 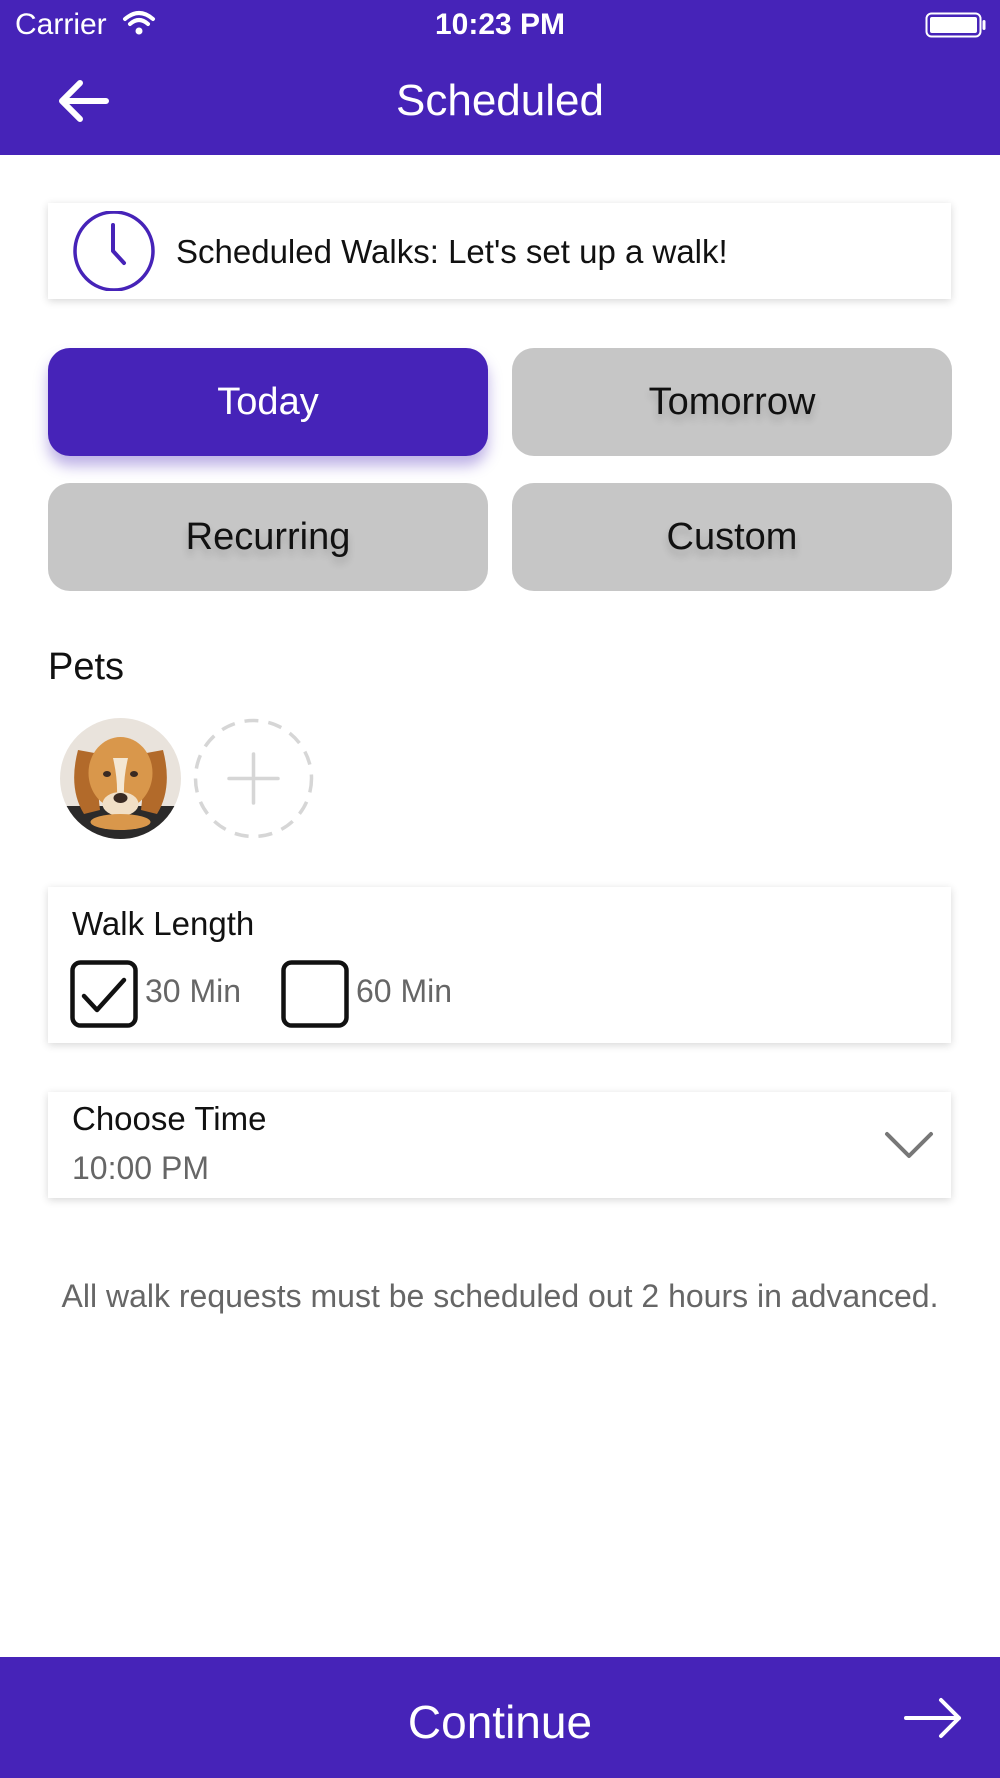 What do you see at coordinates (500, 24) in the screenshot?
I see `status-time: 10:23 PM` at bounding box center [500, 24].